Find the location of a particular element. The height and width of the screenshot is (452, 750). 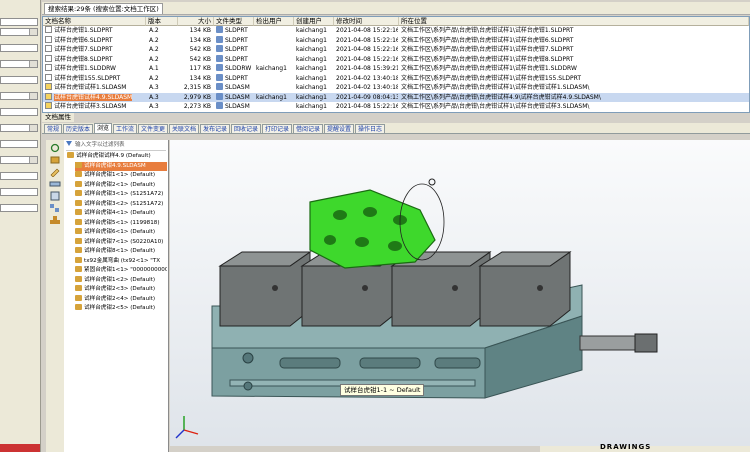

tab-9: 借阅记录 is located at coordinates (308, 128).